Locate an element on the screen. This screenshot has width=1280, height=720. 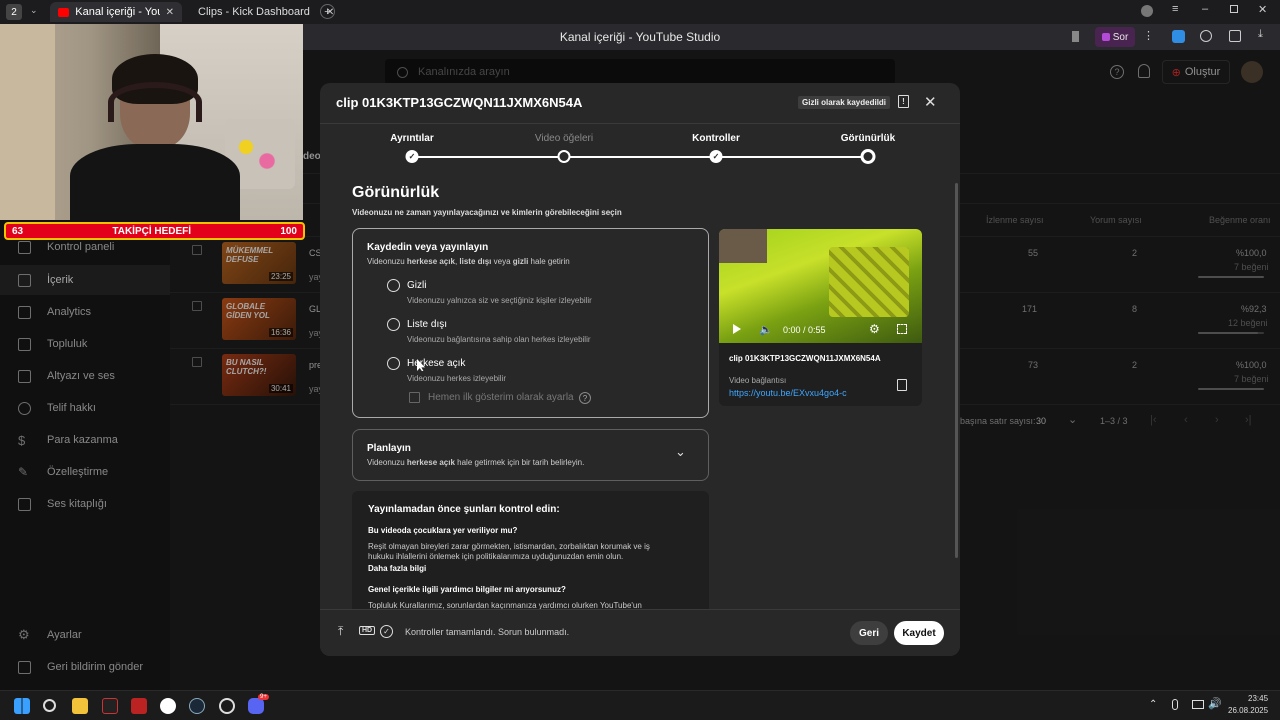
maximize-icon is located at coordinates (1234, 9).